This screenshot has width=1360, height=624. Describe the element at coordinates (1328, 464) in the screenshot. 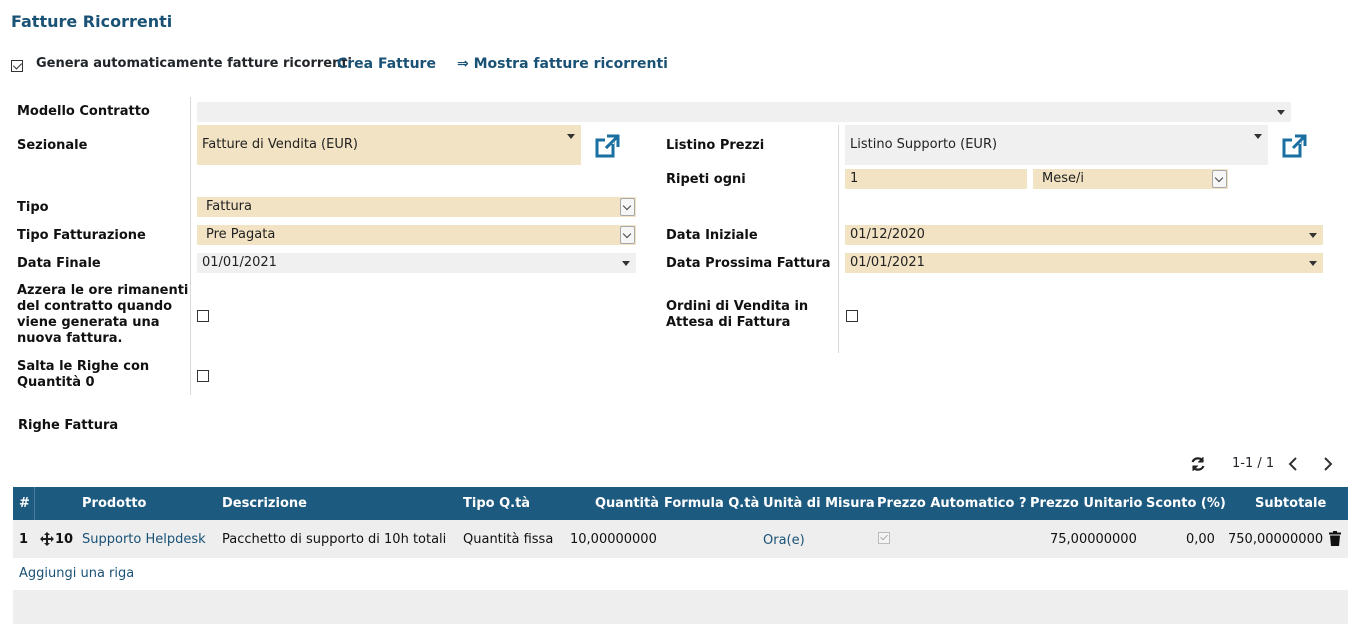

I see `chevron-right-icon` at that location.